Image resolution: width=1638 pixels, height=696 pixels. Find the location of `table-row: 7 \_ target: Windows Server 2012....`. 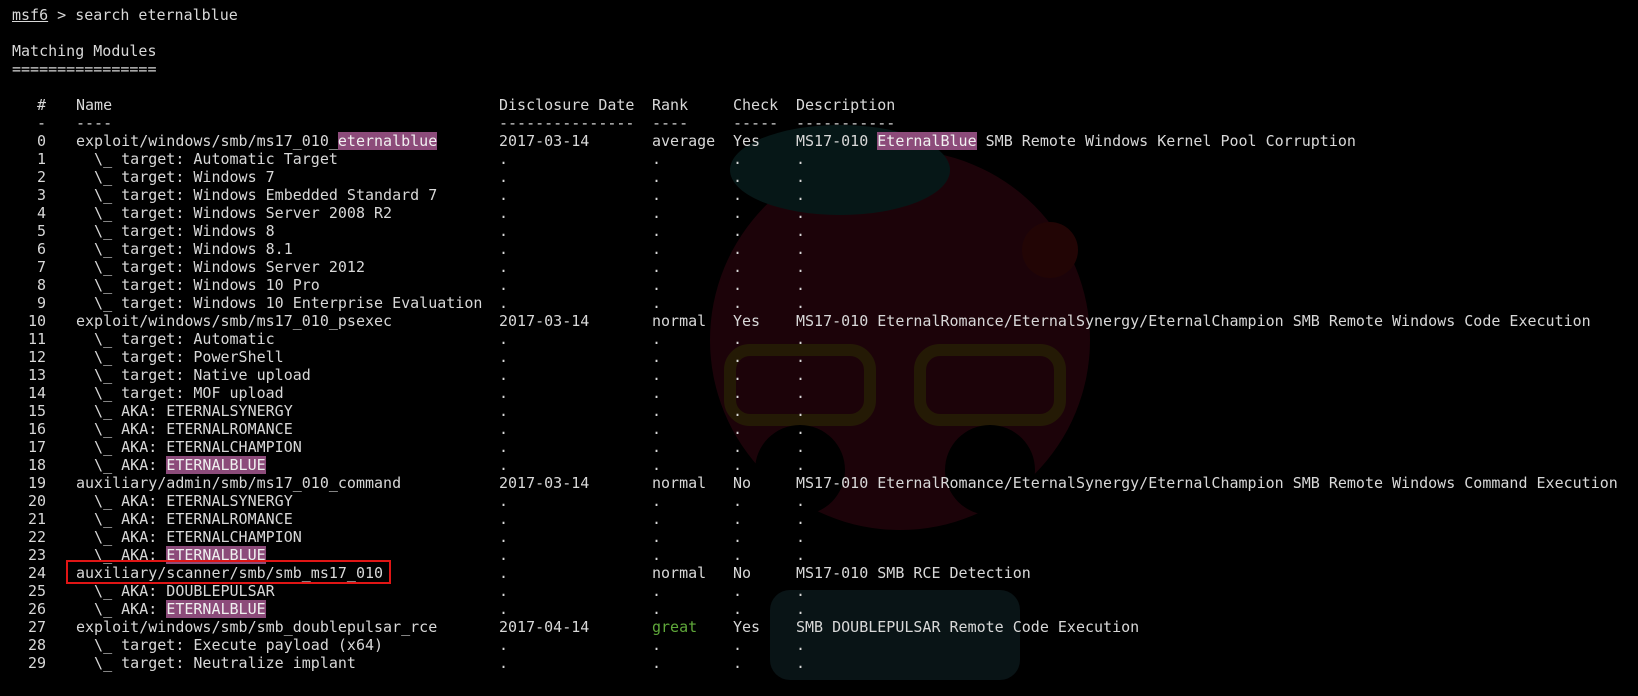

table-row: 7 \_ target: Windows Server 2012.... is located at coordinates (825, 267).